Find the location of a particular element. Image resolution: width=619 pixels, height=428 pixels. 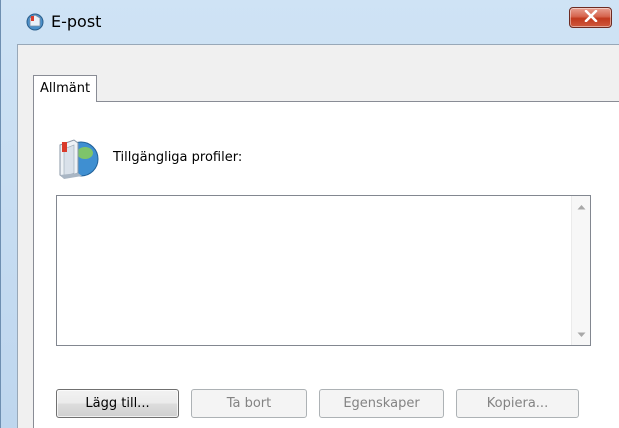

close-x-icon is located at coordinates (591, 17).